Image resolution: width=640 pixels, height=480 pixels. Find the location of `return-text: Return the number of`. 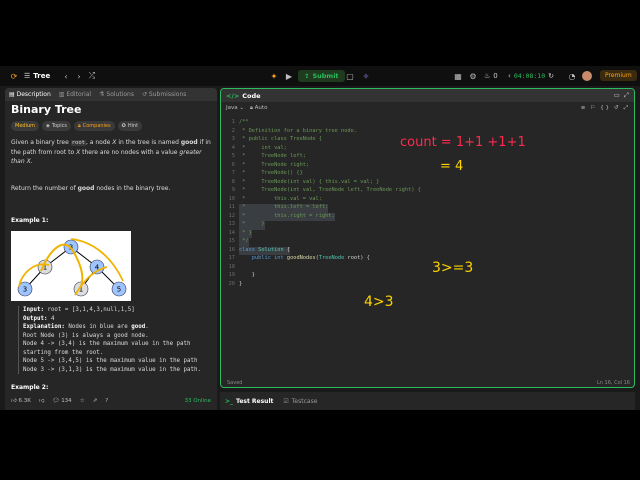

return-text: Return the number of is located at coordinates (43, 188).